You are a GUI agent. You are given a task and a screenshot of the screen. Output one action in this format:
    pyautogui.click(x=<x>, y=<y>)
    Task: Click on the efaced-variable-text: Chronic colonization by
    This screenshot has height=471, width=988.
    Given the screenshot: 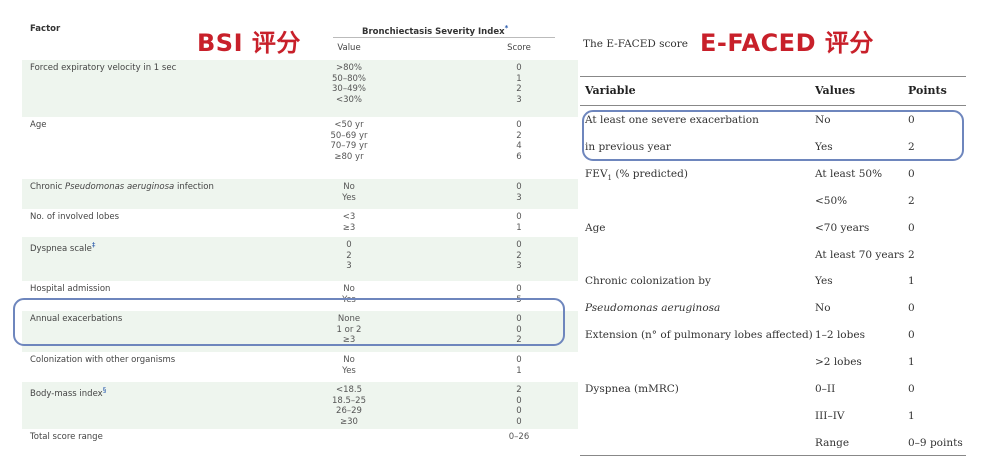 What is the action you would take?
    pyautogui.click(x=648, y=281)
    